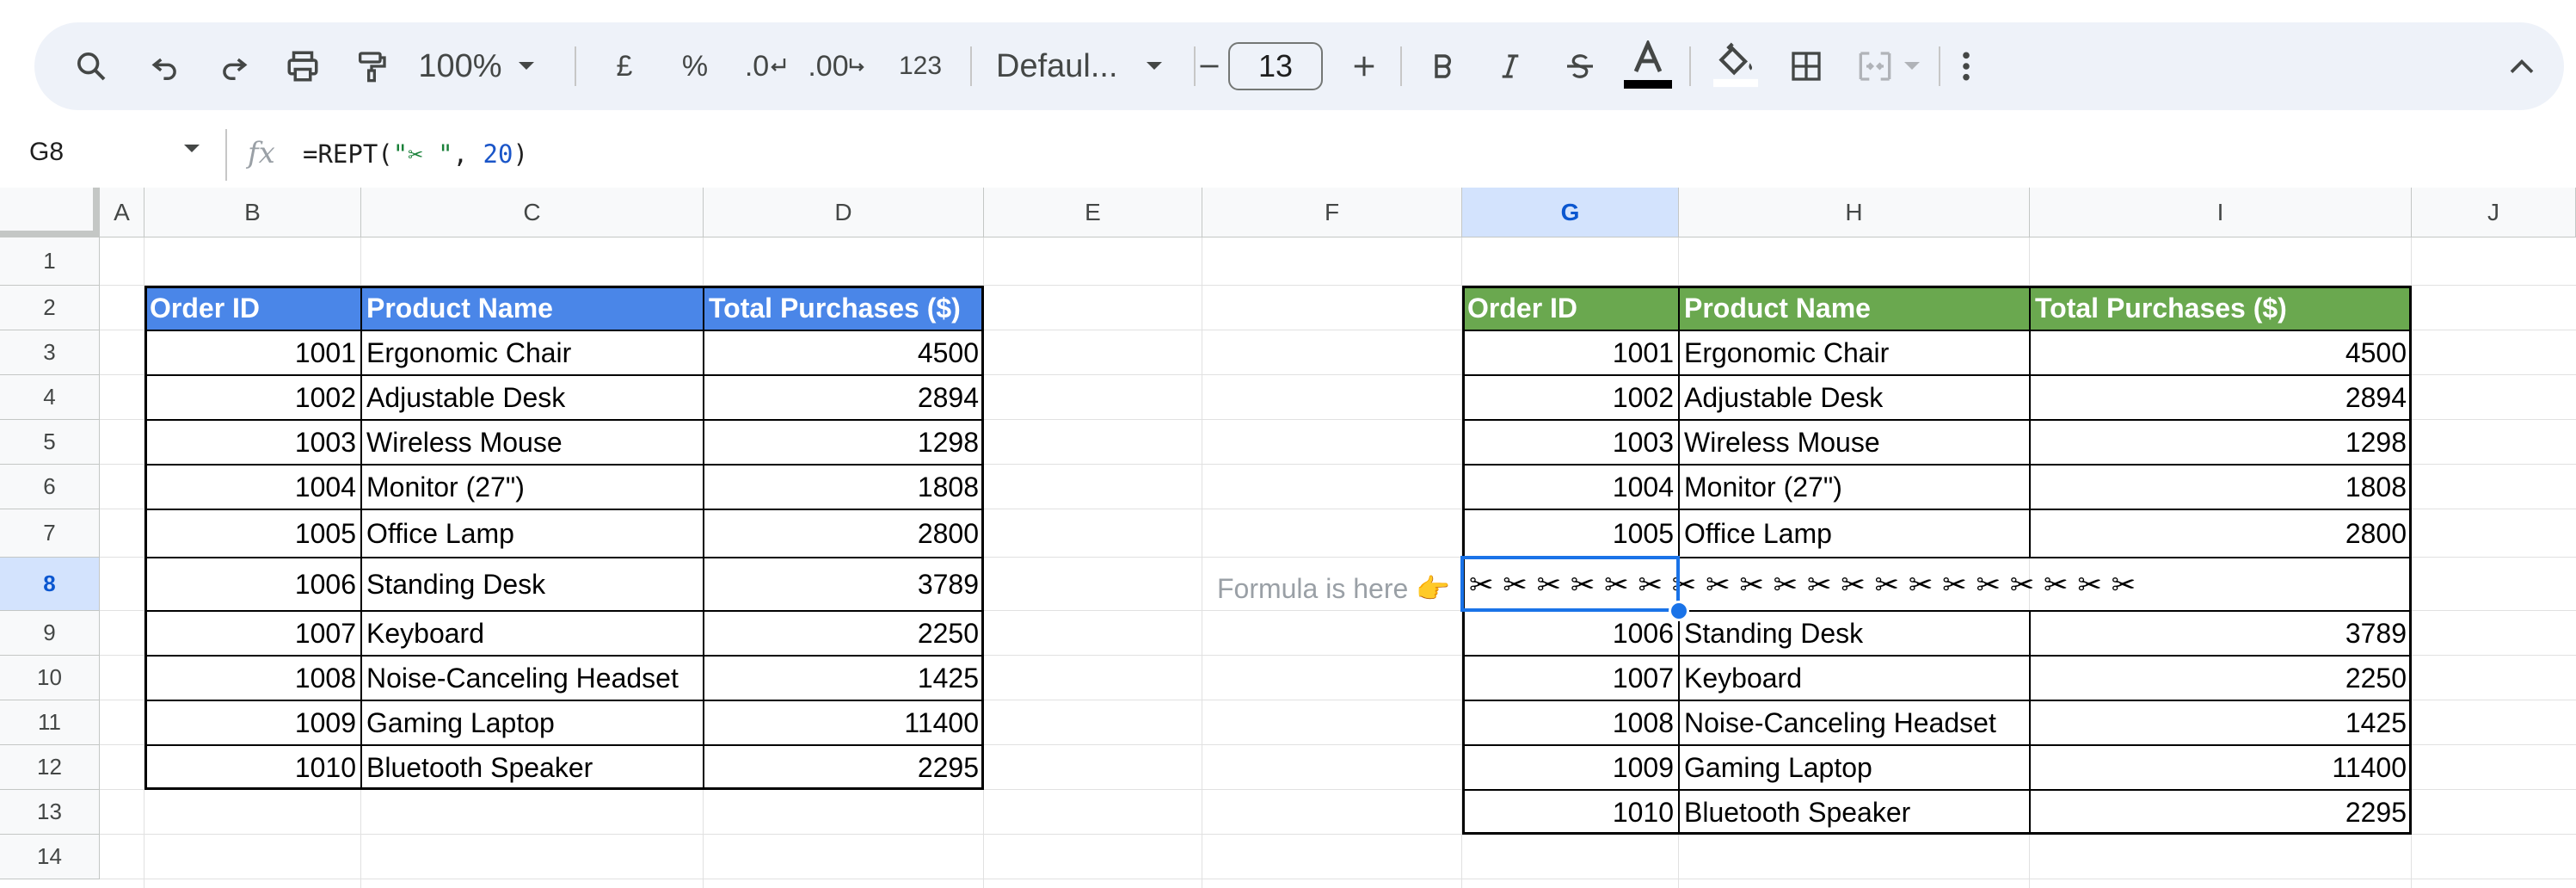  What do you see at coordinates (1854, 397) in the screenshot?
I see `right-table-product-name: Adjustable Desk` at bounding box center [1854, 397].